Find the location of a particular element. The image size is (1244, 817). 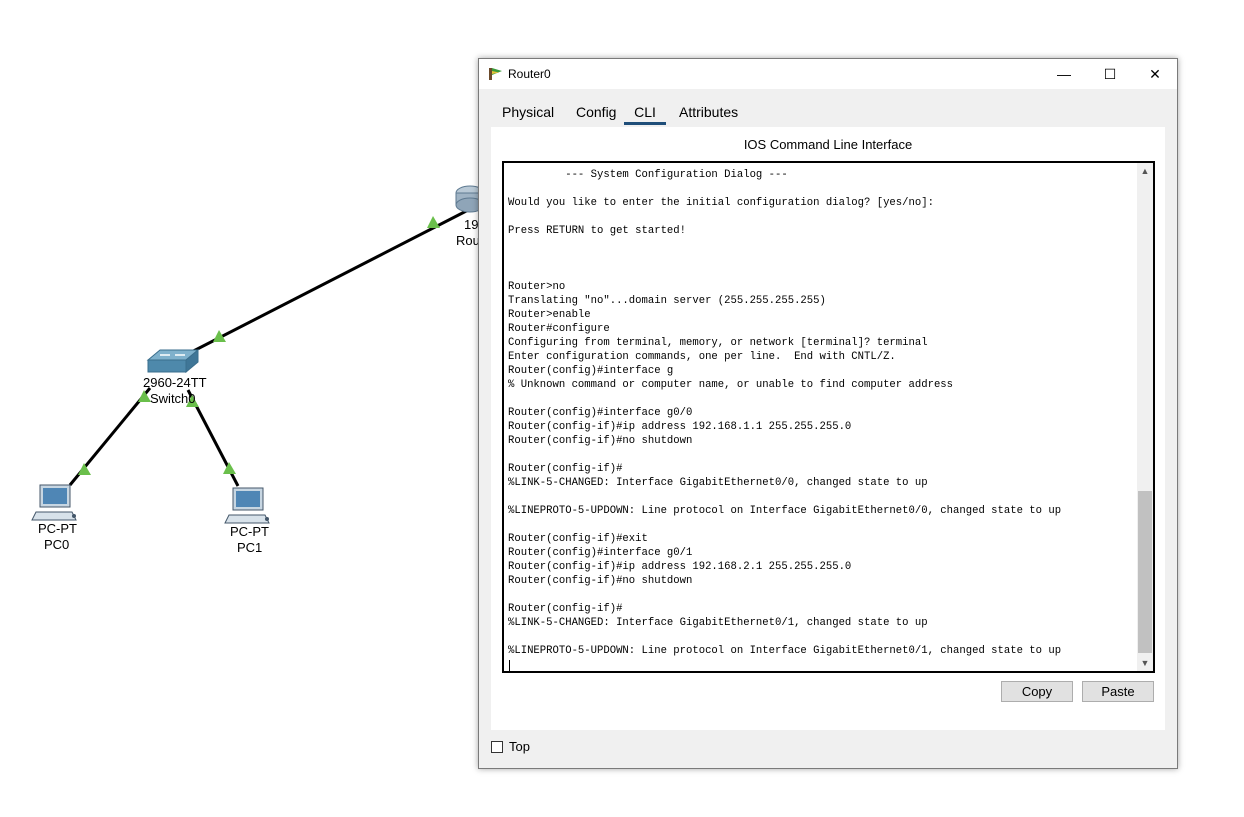

window-title: Router0 is located at coordinates (529, 74).